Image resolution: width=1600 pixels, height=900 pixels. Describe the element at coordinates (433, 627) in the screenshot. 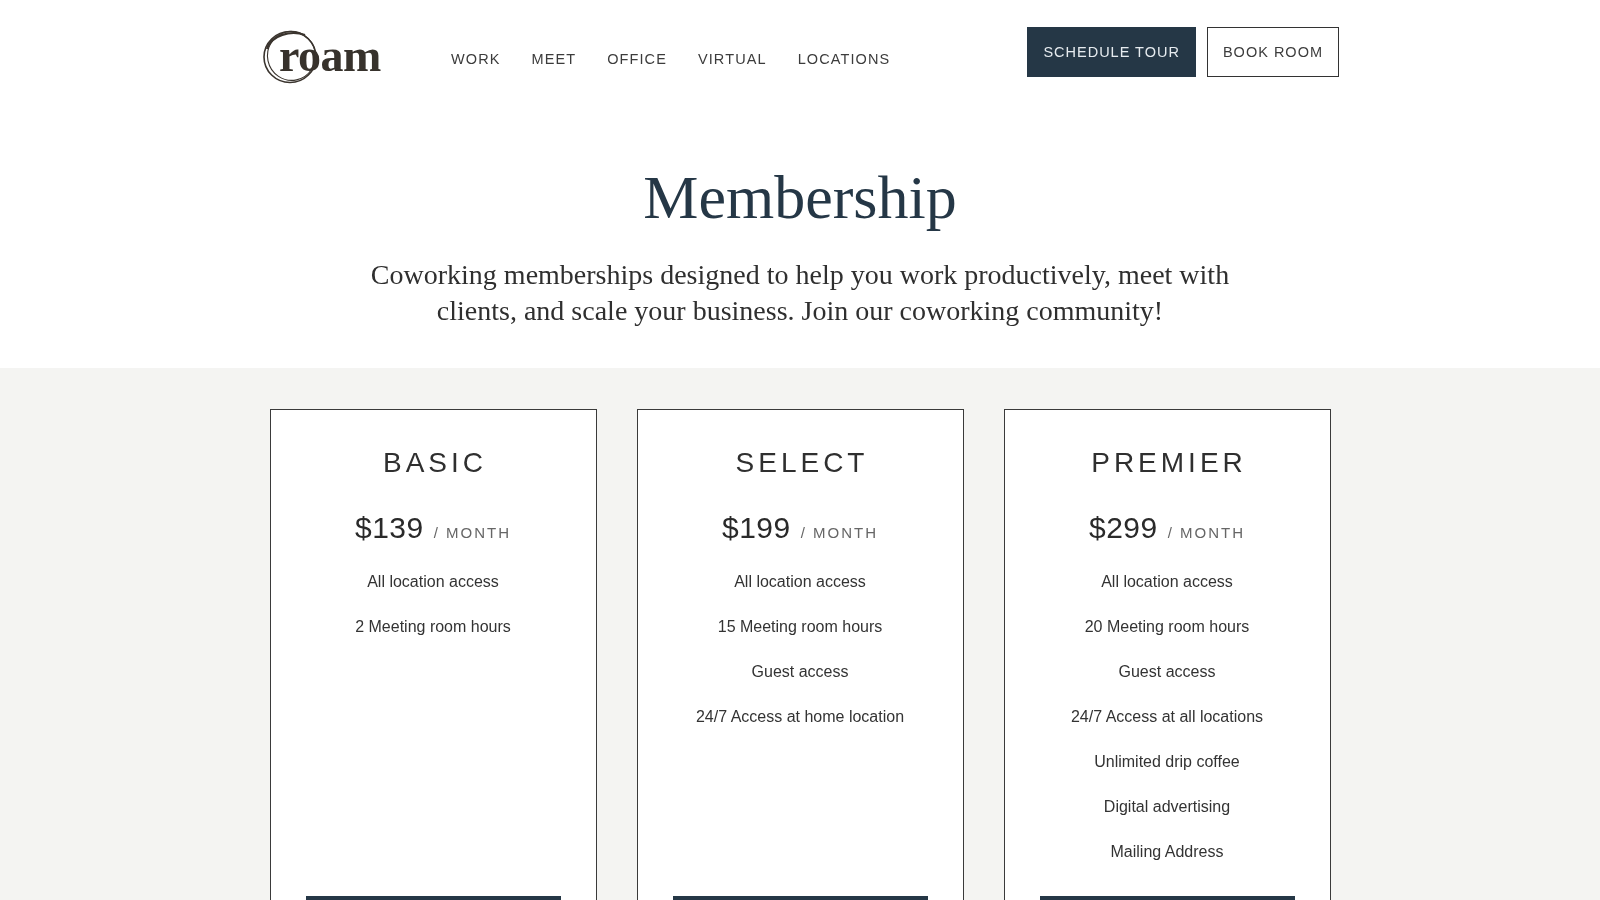

I see `plan-feature: 2 Meeting room hours` at that location.